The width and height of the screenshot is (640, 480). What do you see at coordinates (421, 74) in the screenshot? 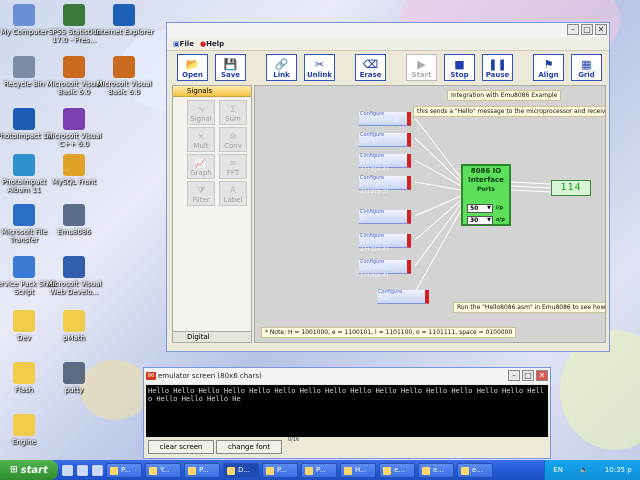
I see `toolbar-button-label: Start` at bounding box center [421, 74].